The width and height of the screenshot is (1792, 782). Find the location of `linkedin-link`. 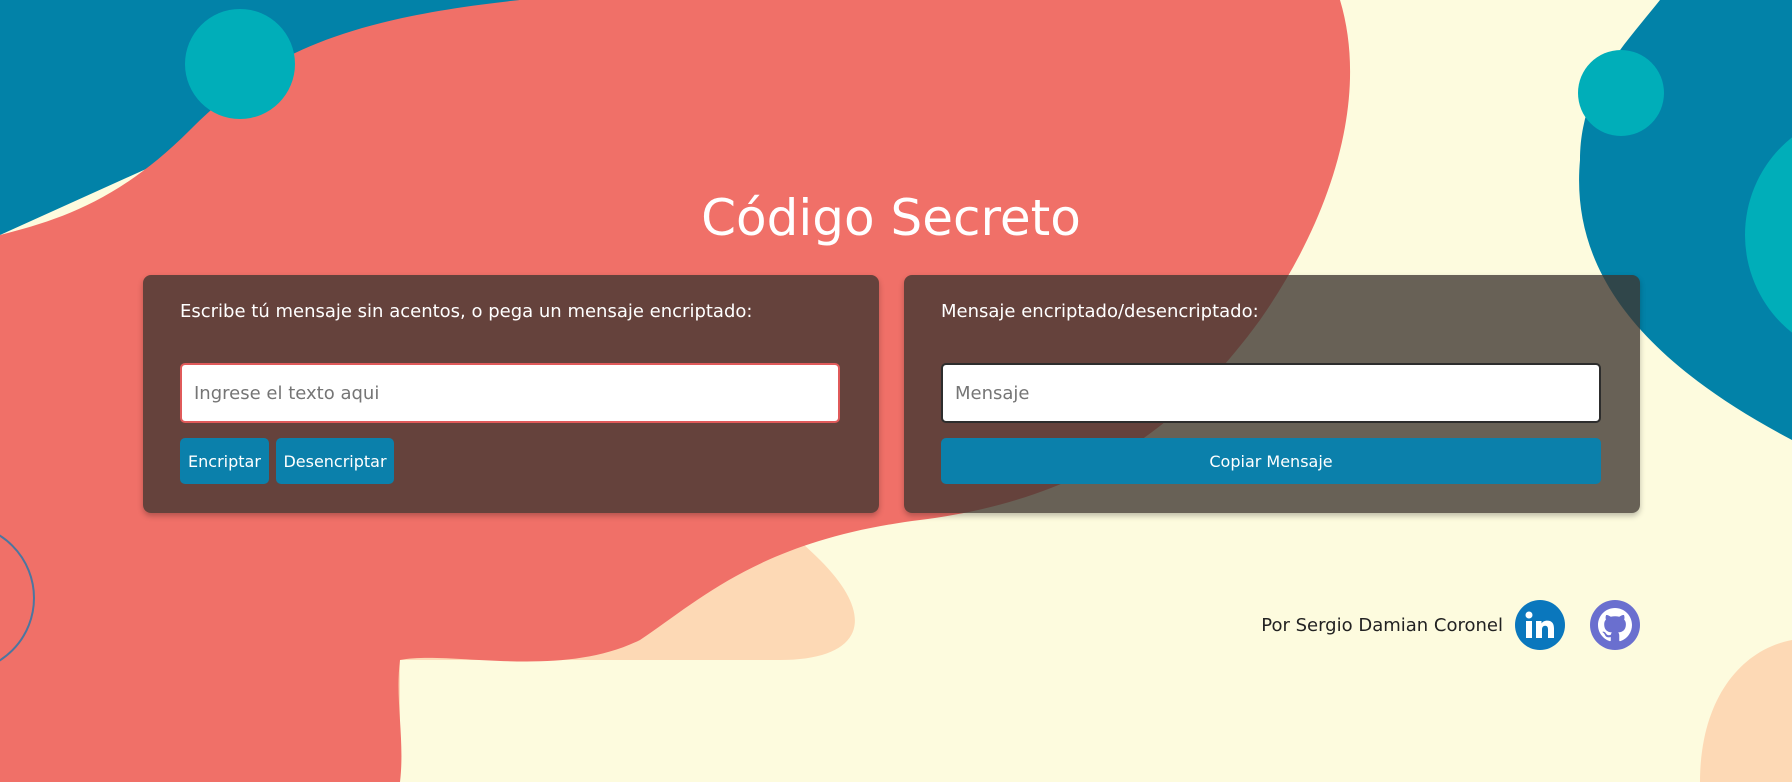

linkedin-link is located at coordinates (1540, 625).